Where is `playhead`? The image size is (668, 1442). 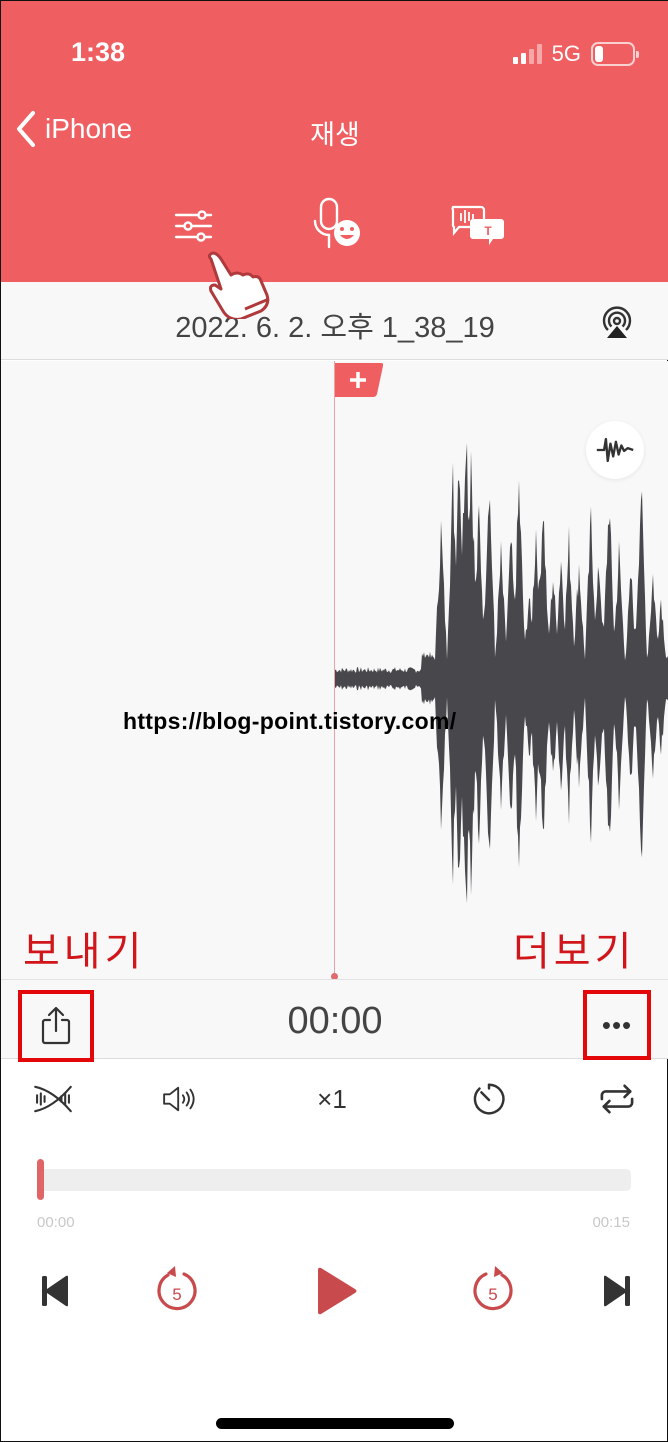
playhead is located at coordinates (334, 668).